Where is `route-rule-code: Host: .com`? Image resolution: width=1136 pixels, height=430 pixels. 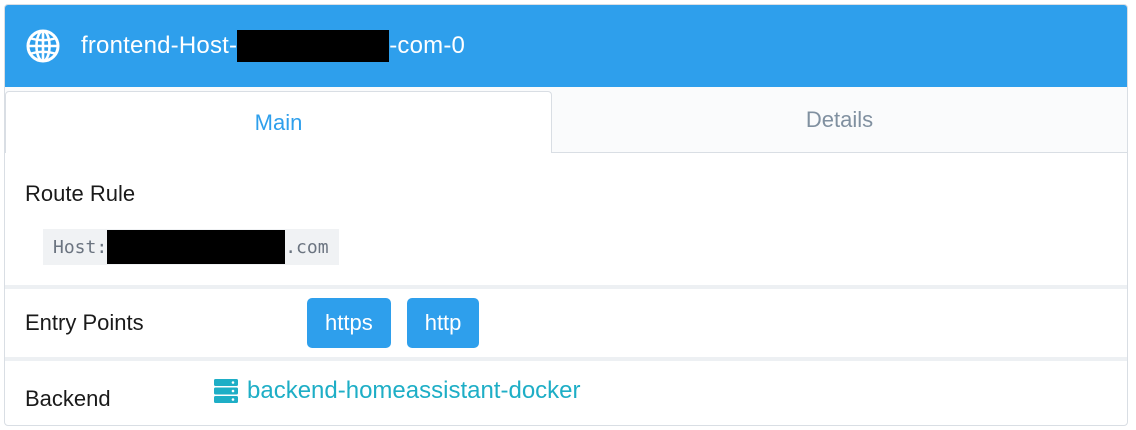
route-rule-code: Host: .com is located at coordinates (191, 247).